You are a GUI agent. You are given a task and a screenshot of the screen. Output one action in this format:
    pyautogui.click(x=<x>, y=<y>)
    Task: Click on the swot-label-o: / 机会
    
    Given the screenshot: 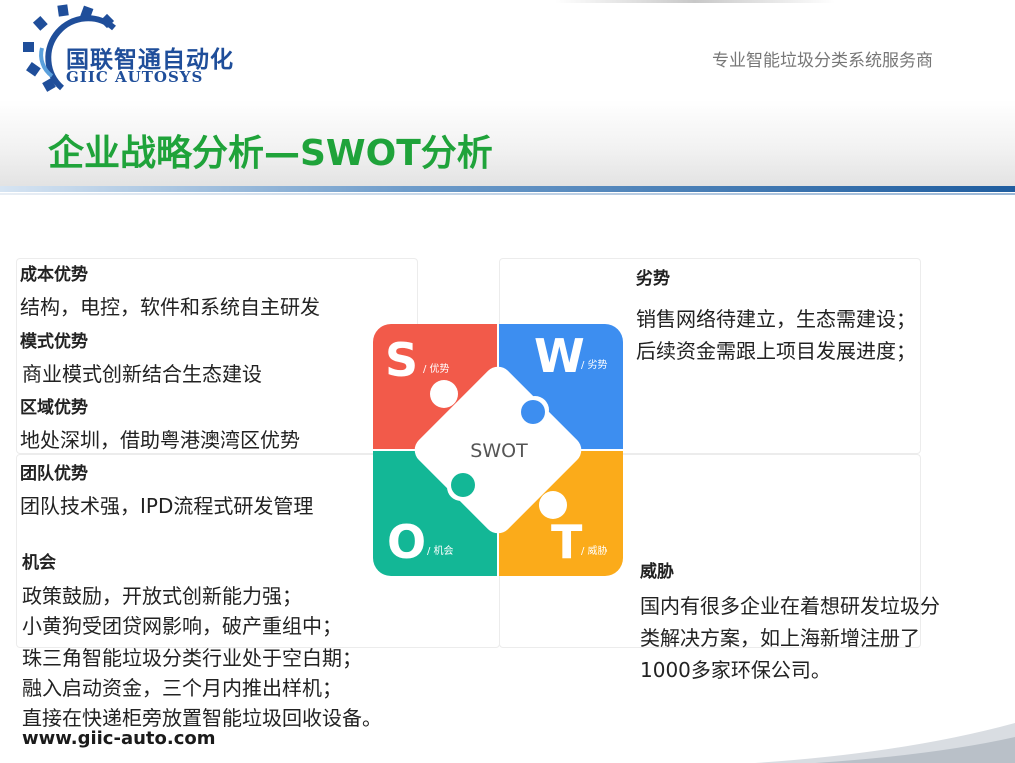 What is the action you would take?
    pyautogui.click(x=440, y=550)
    